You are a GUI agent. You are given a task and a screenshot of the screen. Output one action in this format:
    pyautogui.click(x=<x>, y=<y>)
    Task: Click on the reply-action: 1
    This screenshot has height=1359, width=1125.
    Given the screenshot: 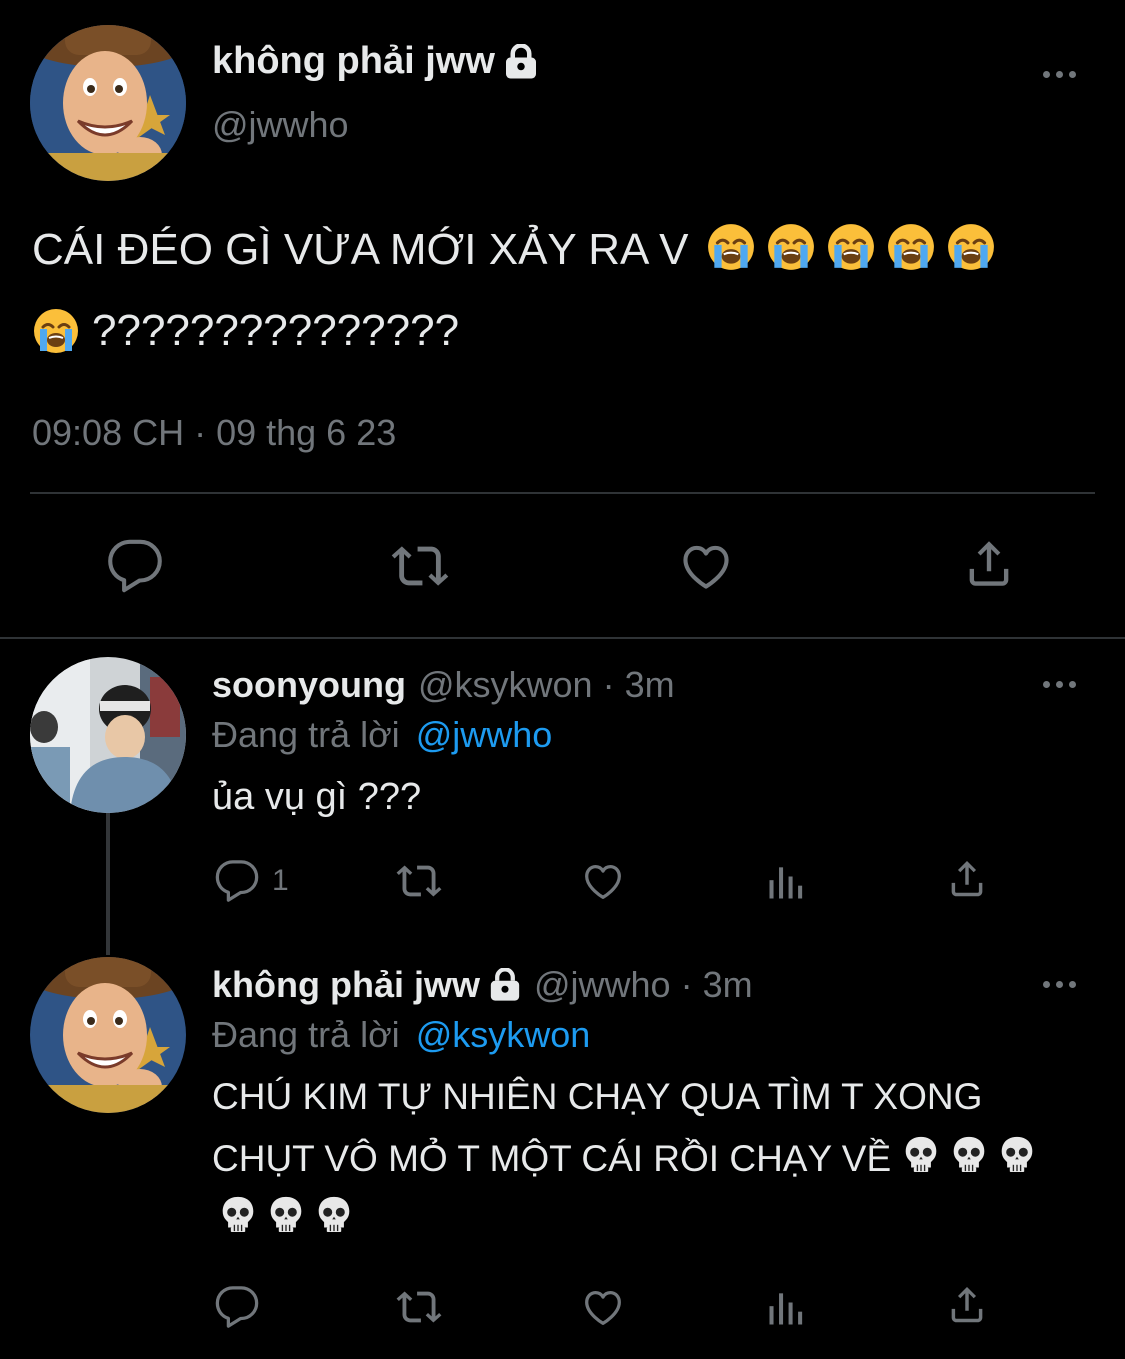 What is the action you would take?
    pyautogui.click(x=251, y=881)
    